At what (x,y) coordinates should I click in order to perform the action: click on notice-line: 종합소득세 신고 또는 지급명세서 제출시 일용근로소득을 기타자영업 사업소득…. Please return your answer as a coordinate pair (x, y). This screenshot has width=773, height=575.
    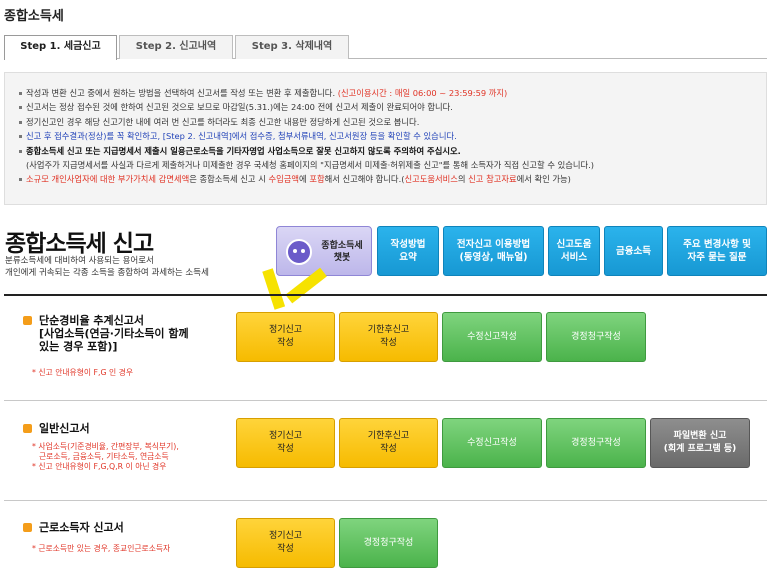
    Looking at the image, I should click on (388, 151).